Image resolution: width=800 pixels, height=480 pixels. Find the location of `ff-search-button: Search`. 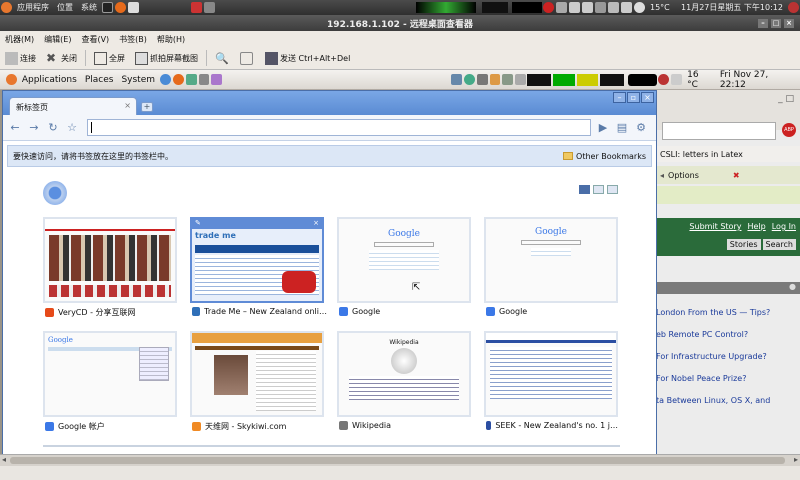

ff-search-button: Search is located at coordinates (779, 244).